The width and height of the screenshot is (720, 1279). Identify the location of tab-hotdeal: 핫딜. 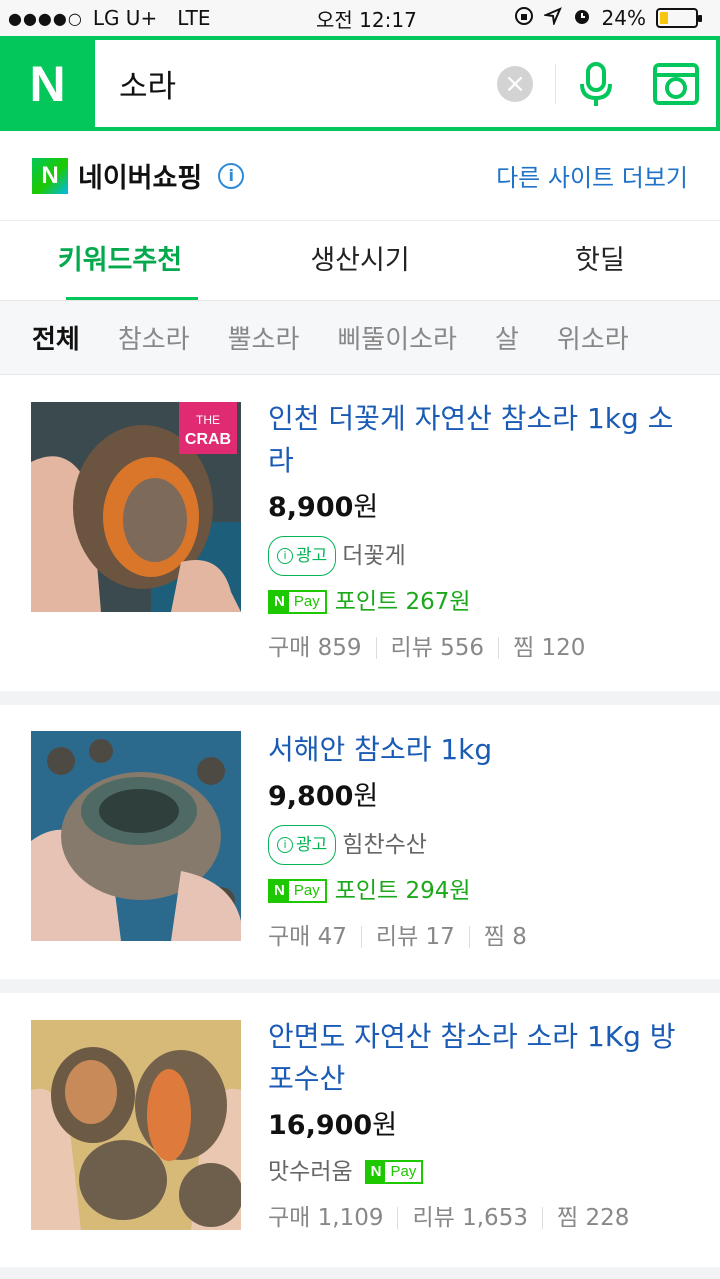
(600, 260).